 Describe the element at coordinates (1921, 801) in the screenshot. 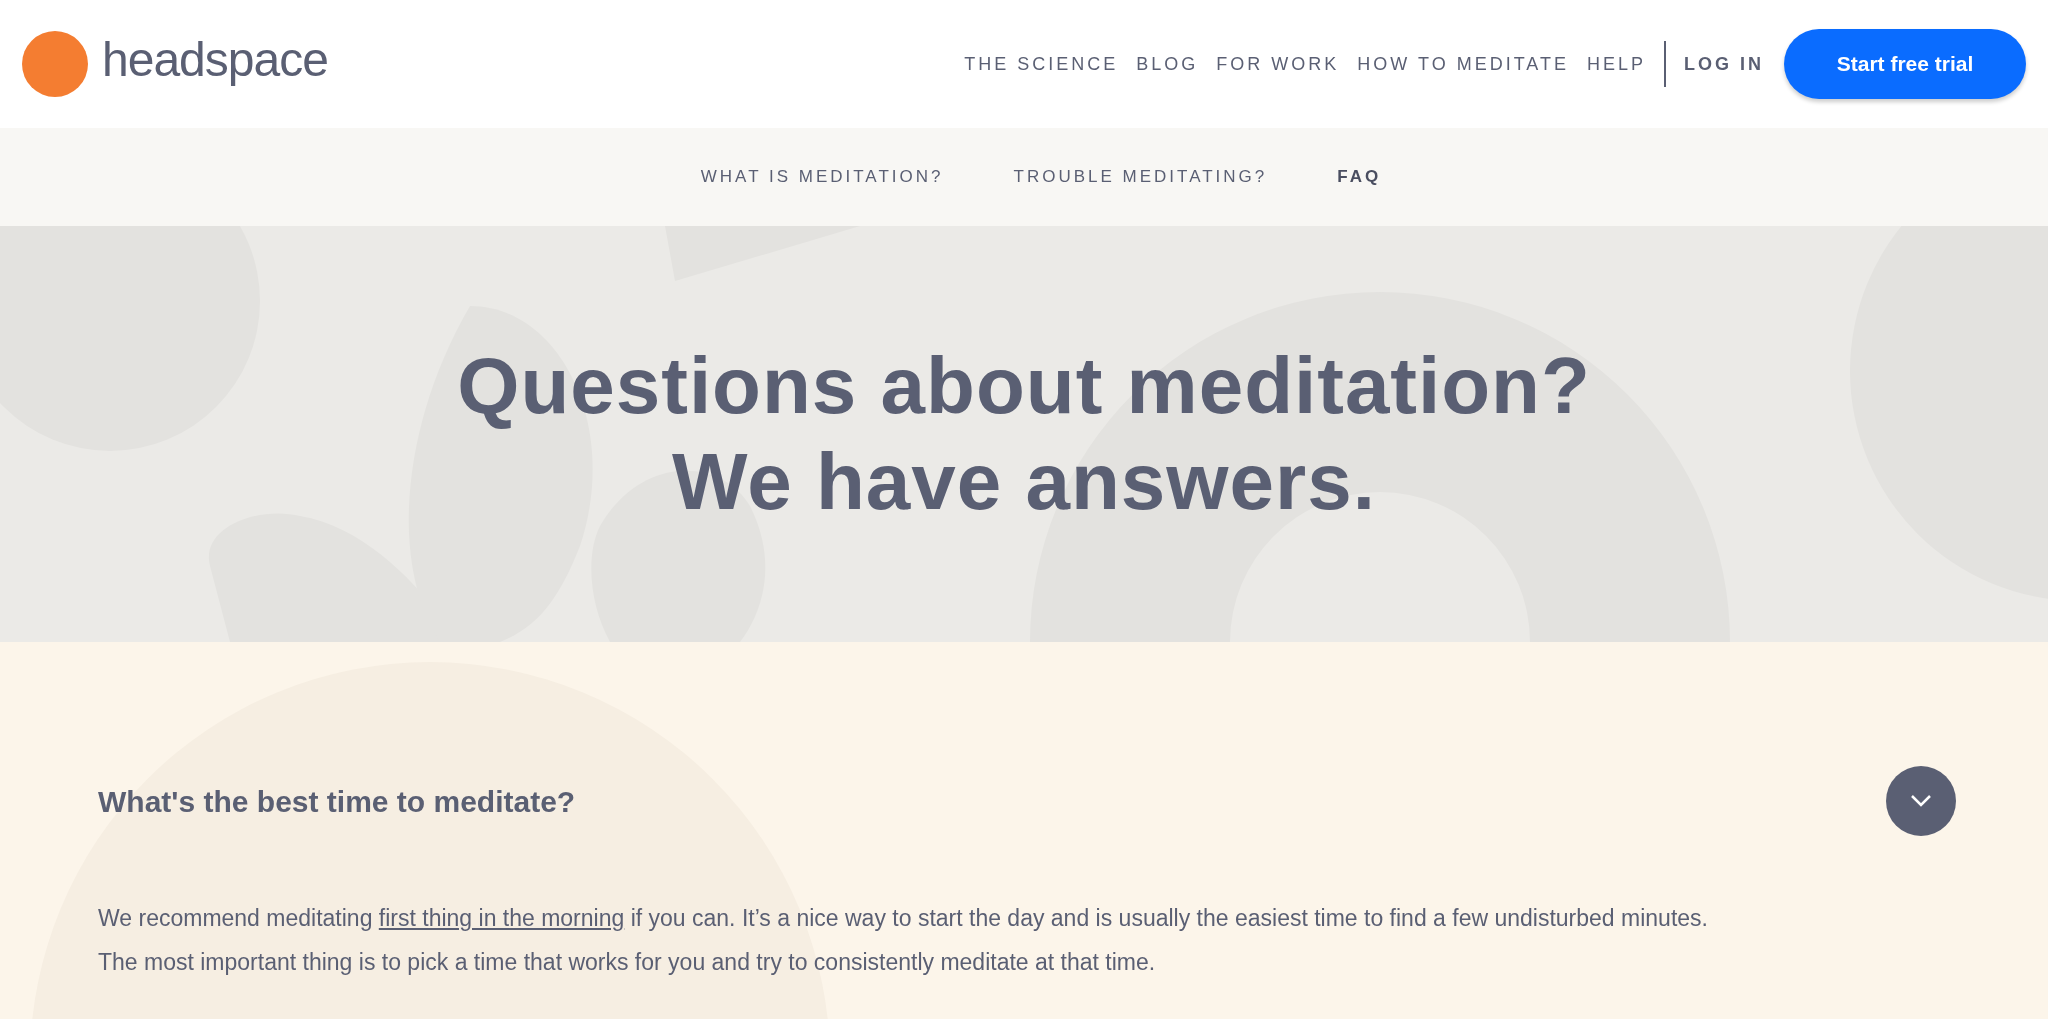

I see `chevron-icon` at that location.